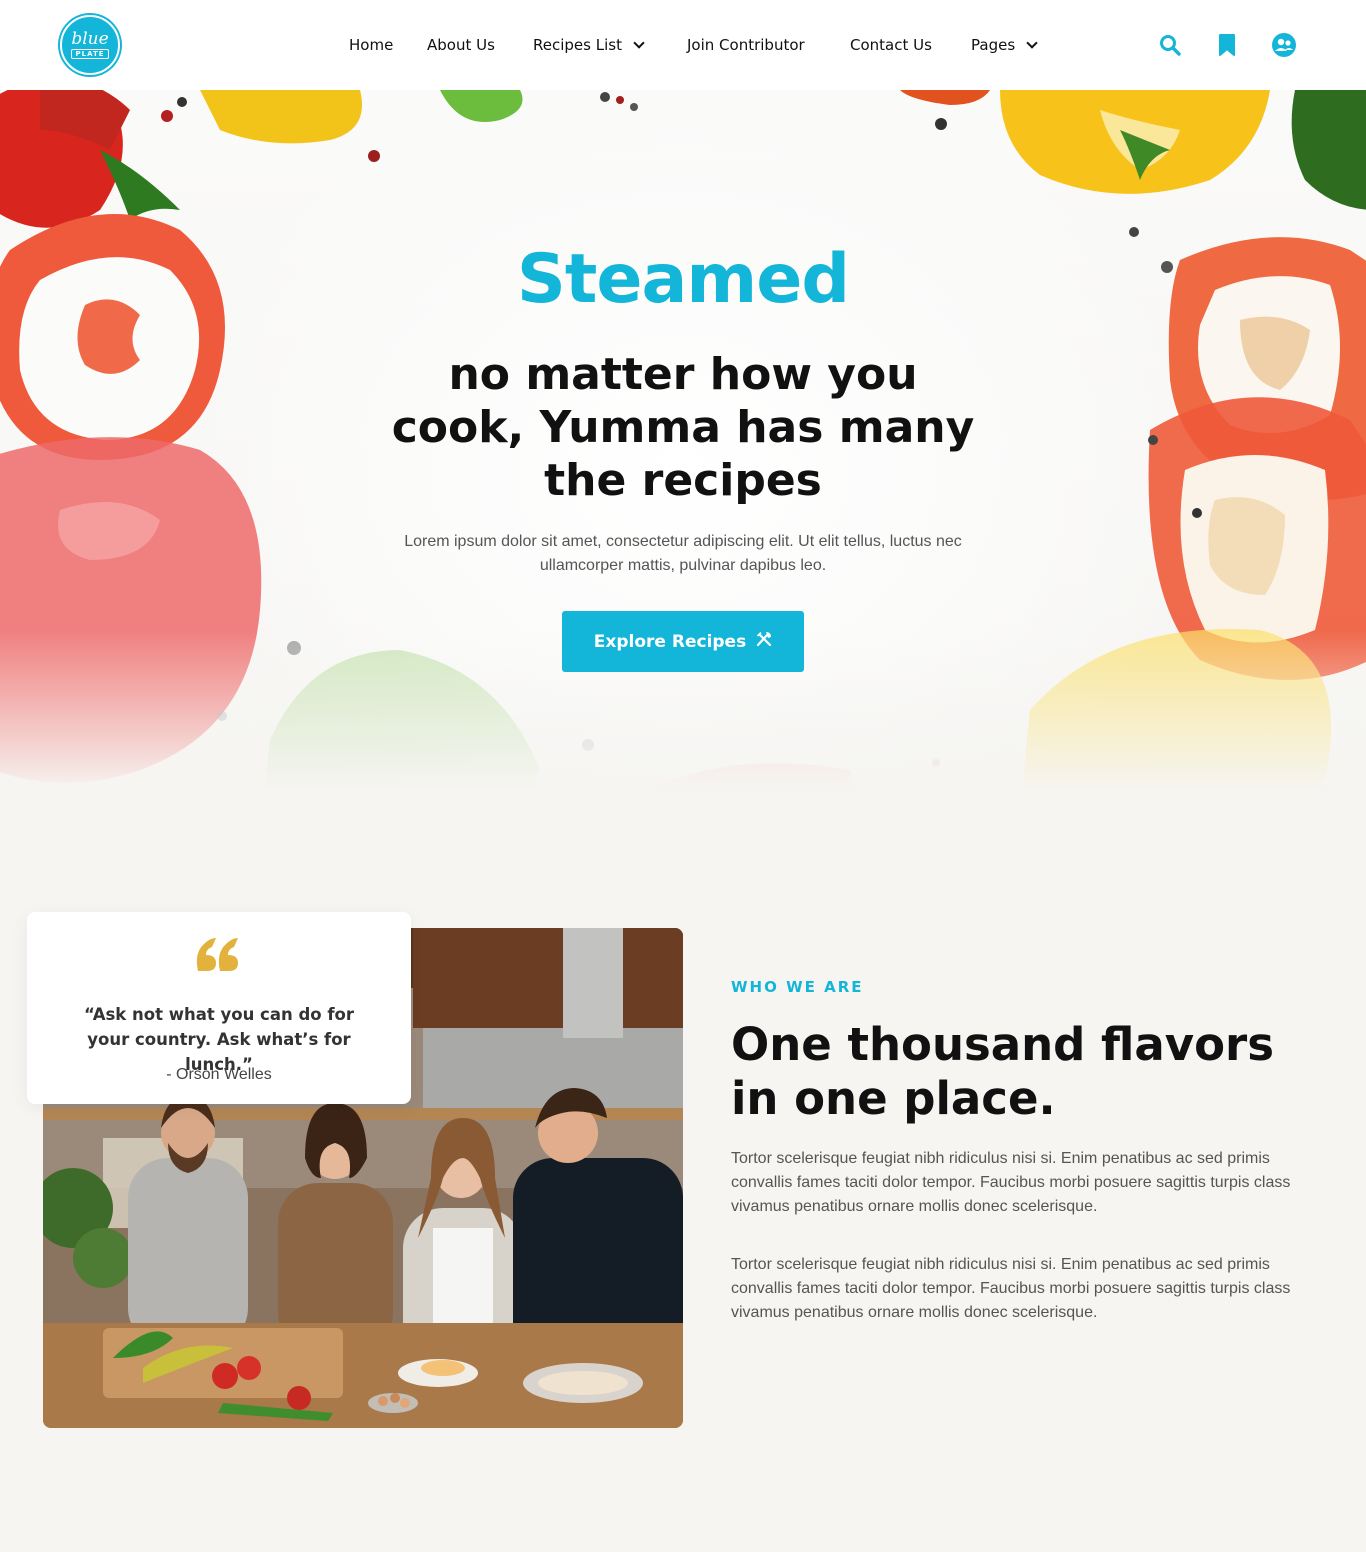 This screenshot has width=1366, height=1552. I want to click on logo-text: blue, so click(90, 39).